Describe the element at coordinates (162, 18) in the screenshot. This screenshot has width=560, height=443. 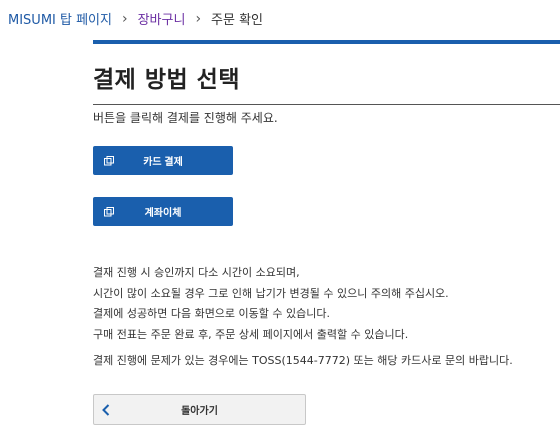
I see `breadcrumb-cart: 장바구니` at that location.